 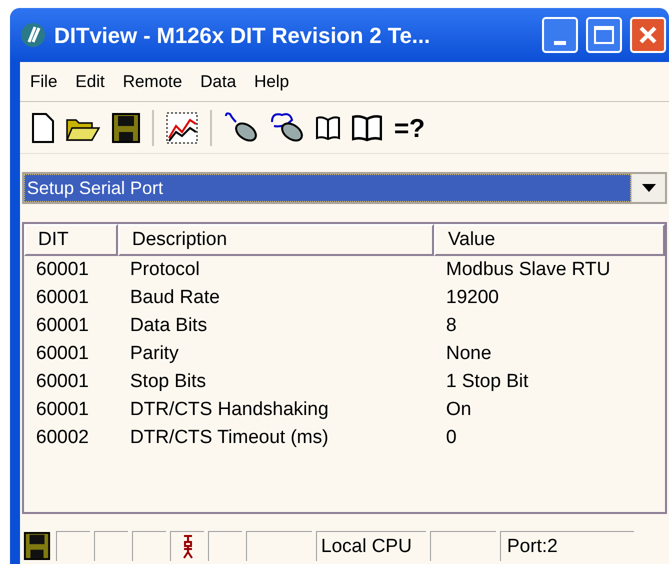 I want to click on menu-item: Edit, so click(x=90, y=81).